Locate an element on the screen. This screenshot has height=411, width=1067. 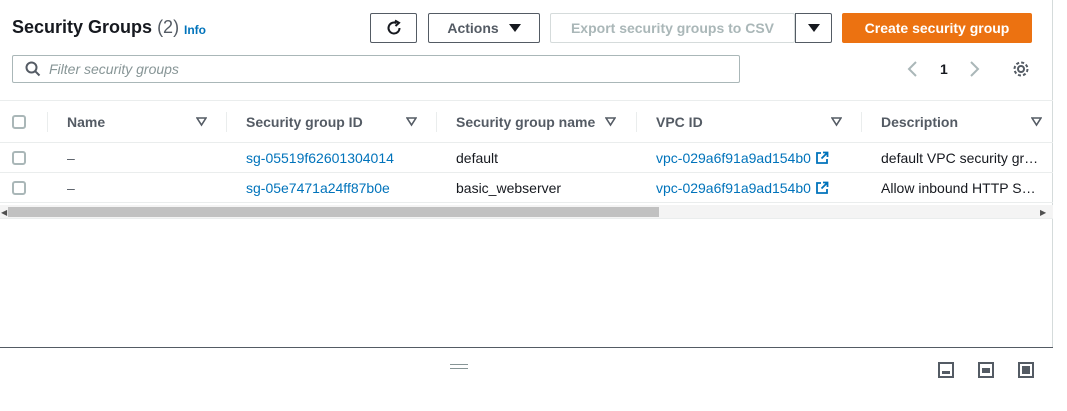
scroll-left-arrow: ◀ is located at coordinates (4, 212).